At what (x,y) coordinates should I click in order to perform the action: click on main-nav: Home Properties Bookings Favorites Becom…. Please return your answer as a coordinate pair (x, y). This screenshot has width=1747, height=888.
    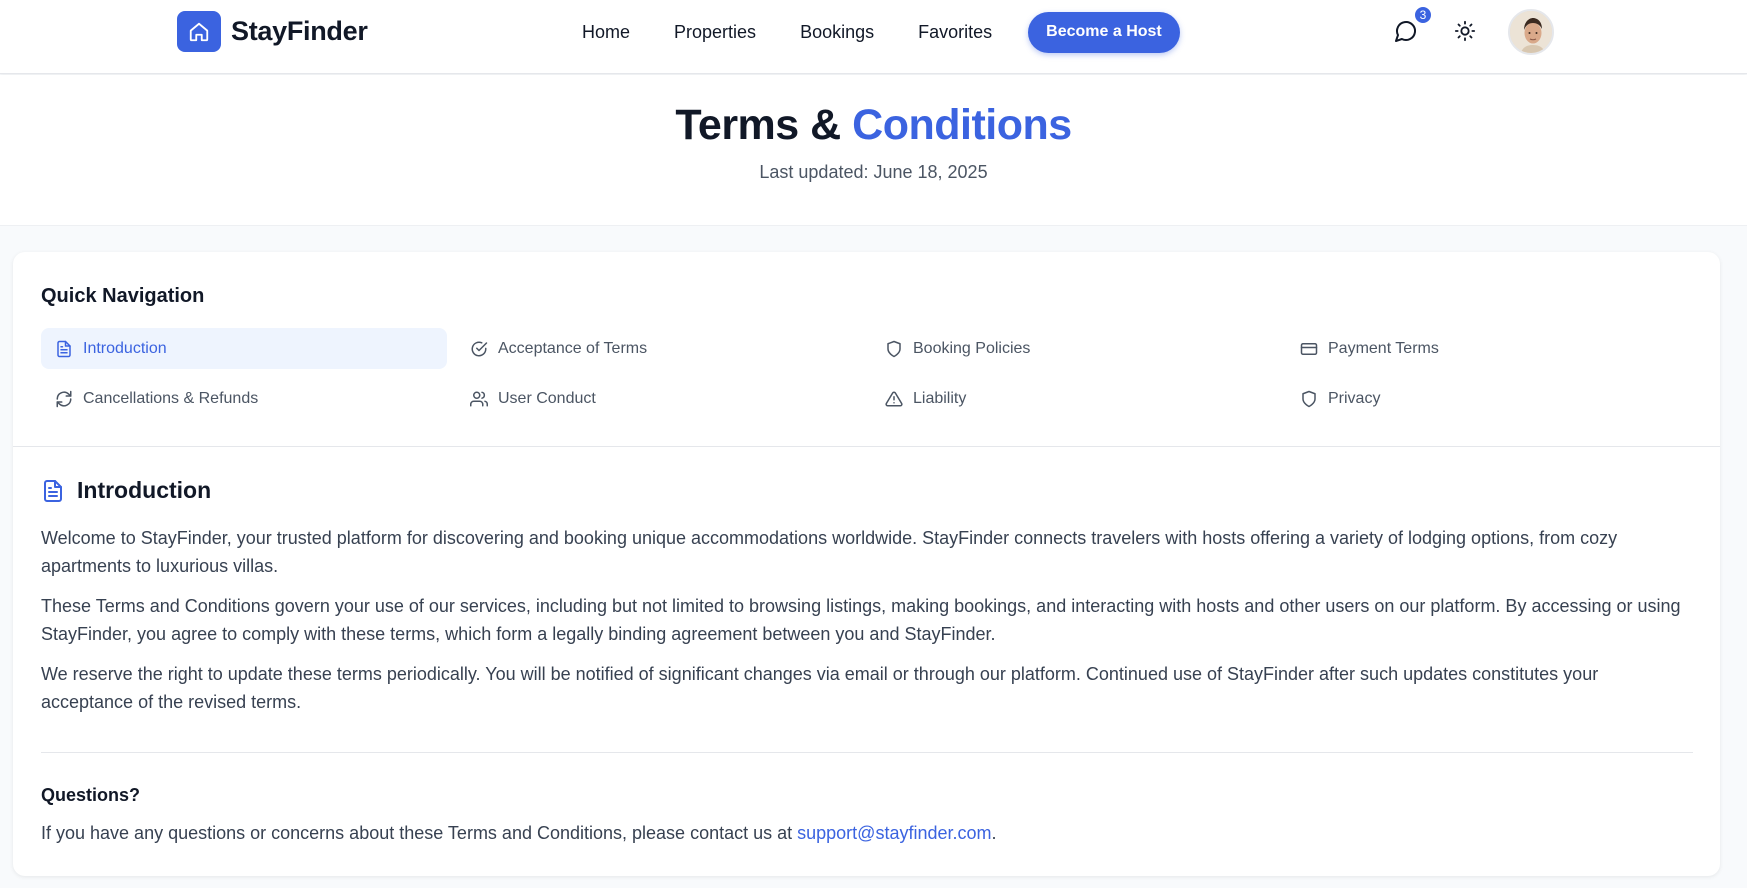
    Looking at the image, I should click on (870, 32).